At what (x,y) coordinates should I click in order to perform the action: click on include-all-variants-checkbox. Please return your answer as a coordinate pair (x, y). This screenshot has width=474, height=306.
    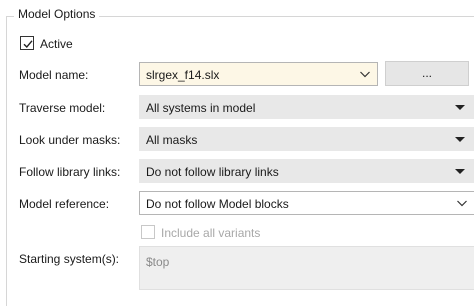
    Looking at the image, I should click on (148, 232).